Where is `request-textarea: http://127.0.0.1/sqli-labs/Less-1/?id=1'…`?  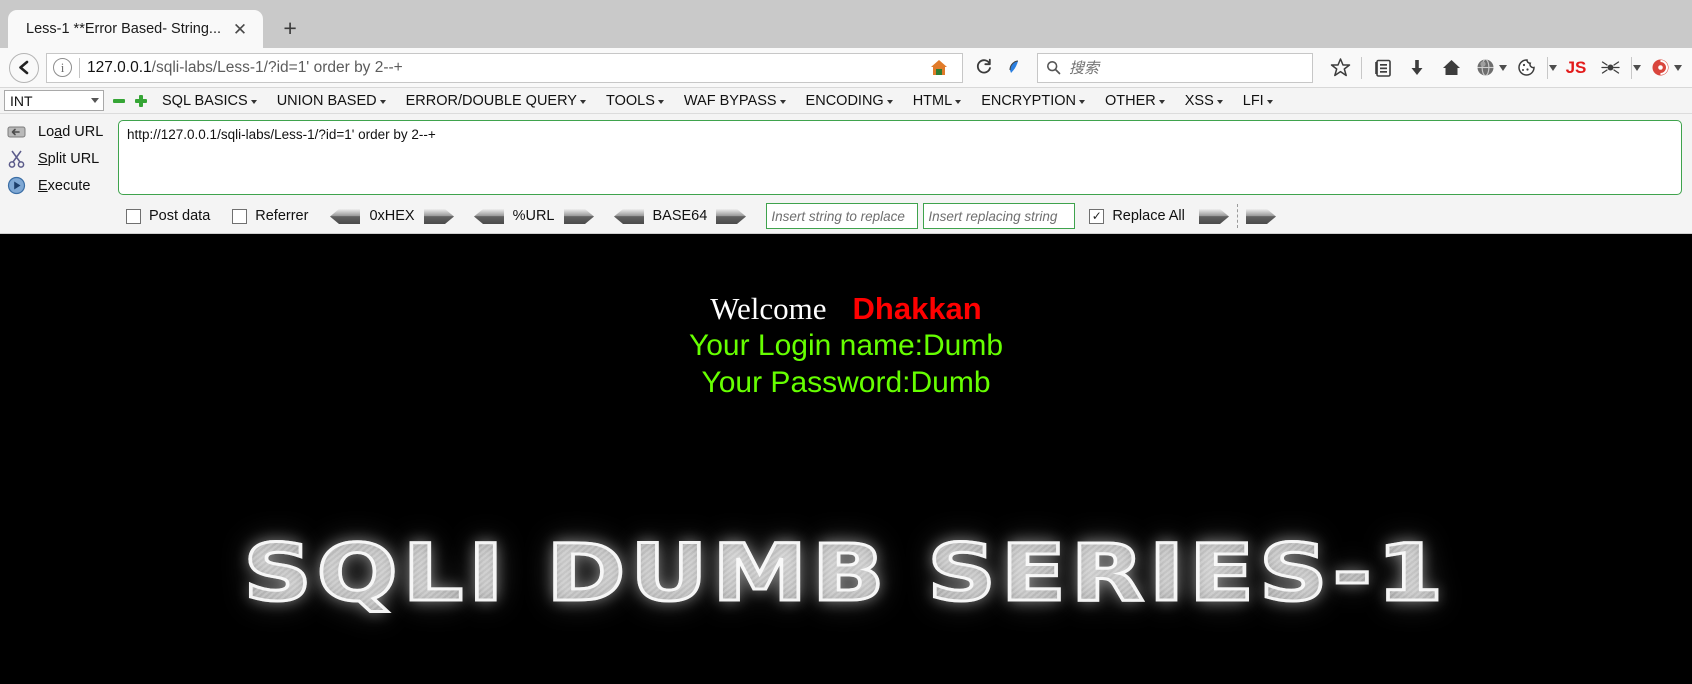
request-textarea: http://127.0.0.1/sqli-labs/Less-1/?id=1'… is located at coordinates (900, 157).